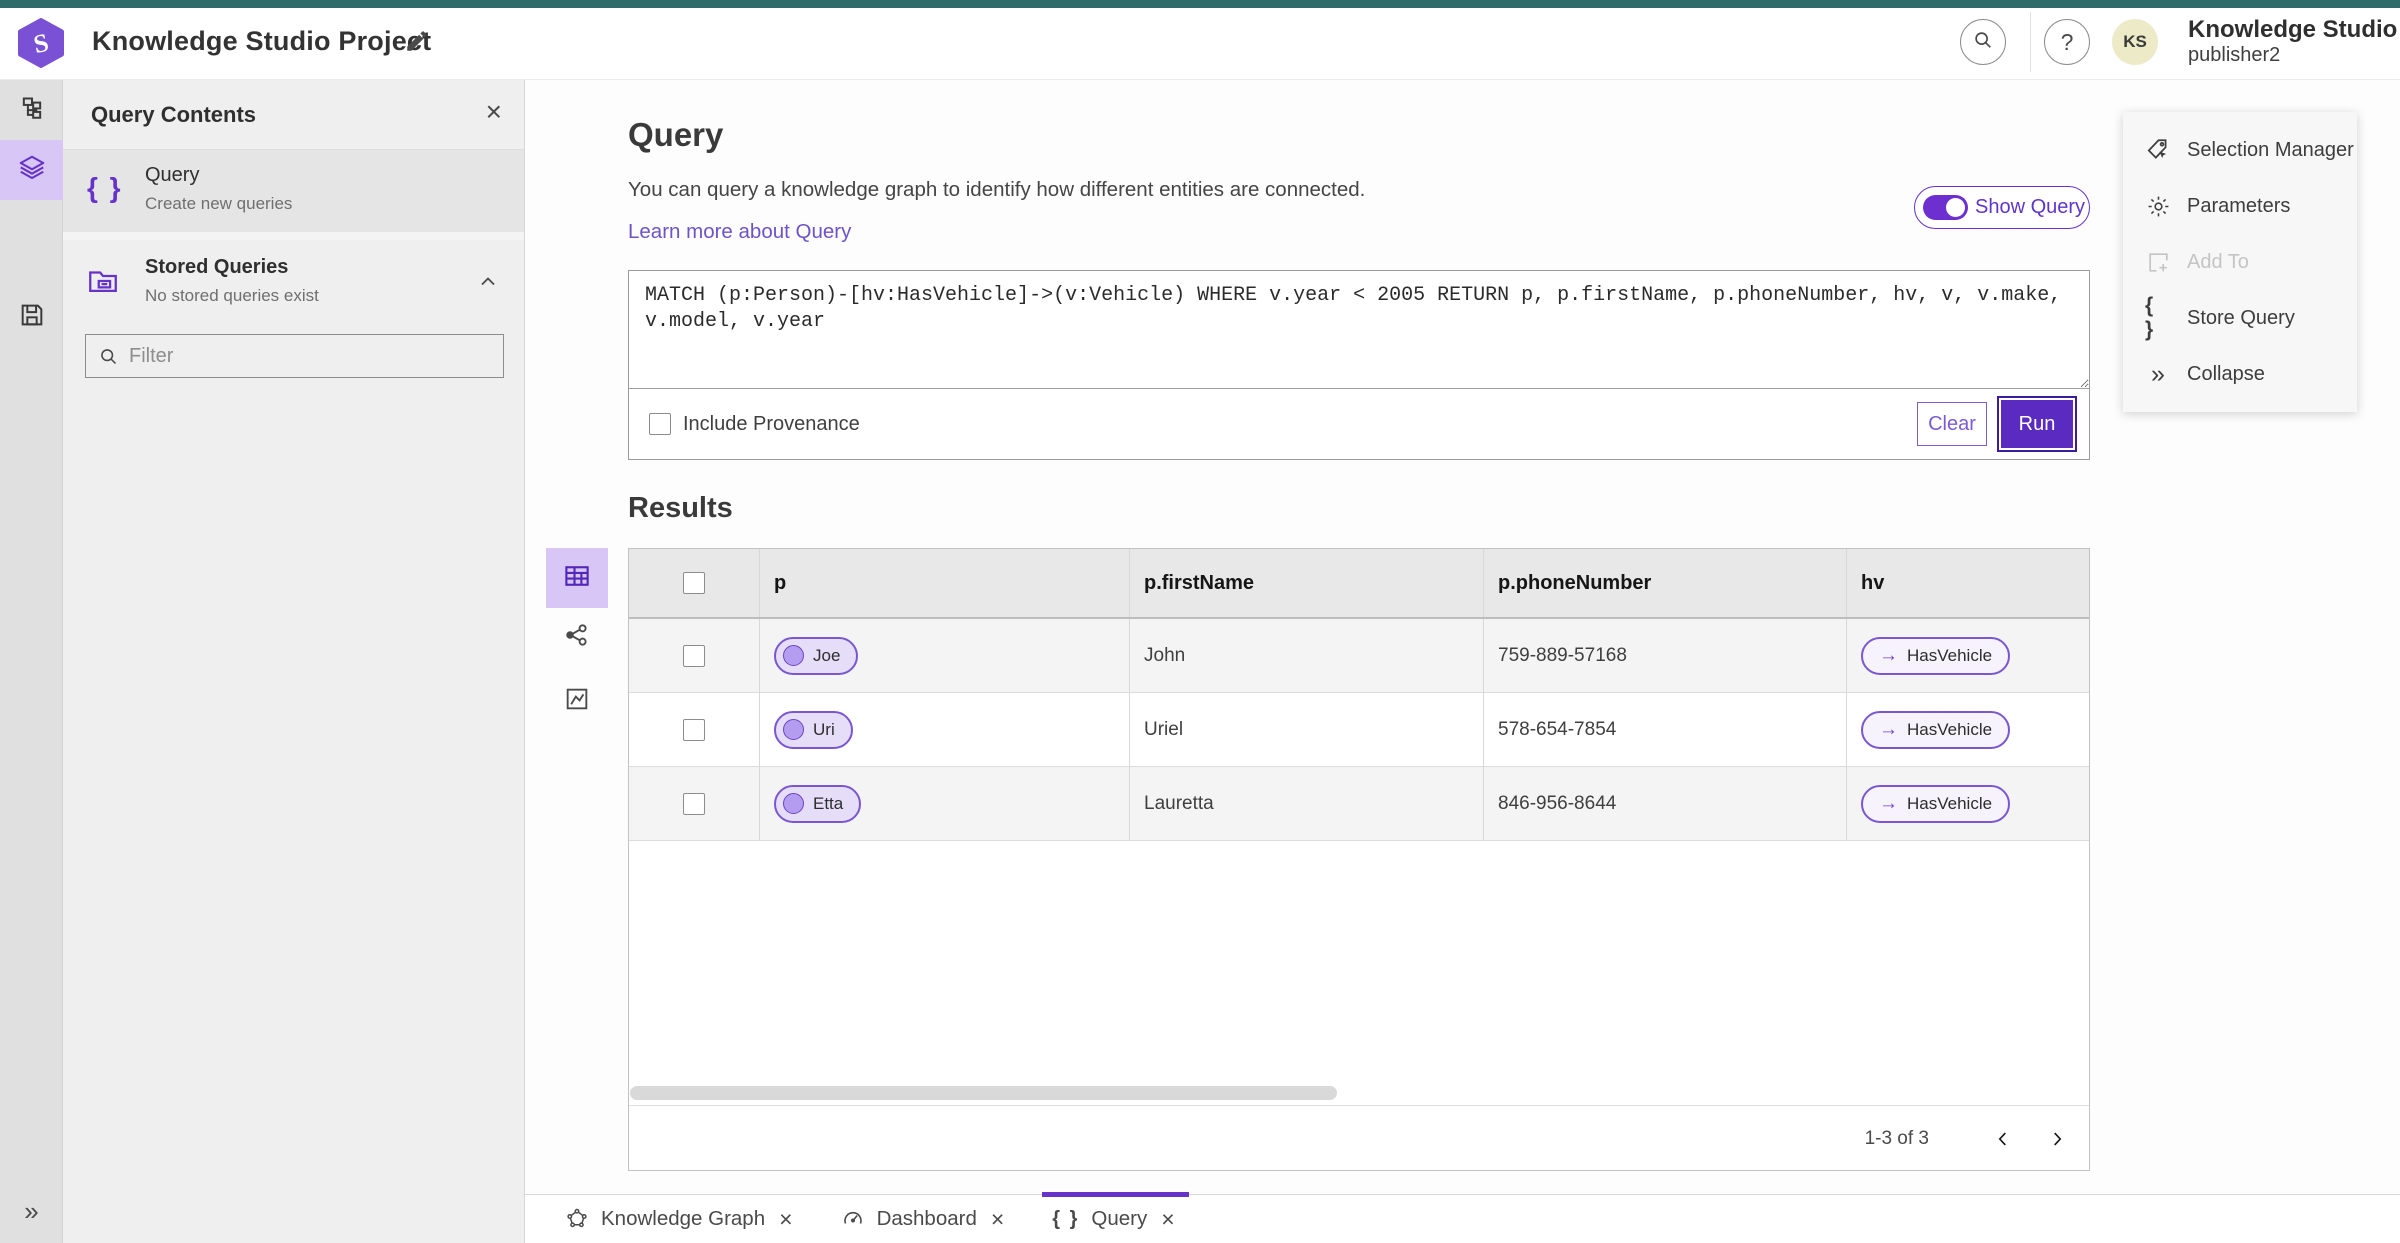  What do you see at coordinates (1306, 583) in the screenshot?
I see `column-header: p.firstName` at bounding box center [1306, 583].